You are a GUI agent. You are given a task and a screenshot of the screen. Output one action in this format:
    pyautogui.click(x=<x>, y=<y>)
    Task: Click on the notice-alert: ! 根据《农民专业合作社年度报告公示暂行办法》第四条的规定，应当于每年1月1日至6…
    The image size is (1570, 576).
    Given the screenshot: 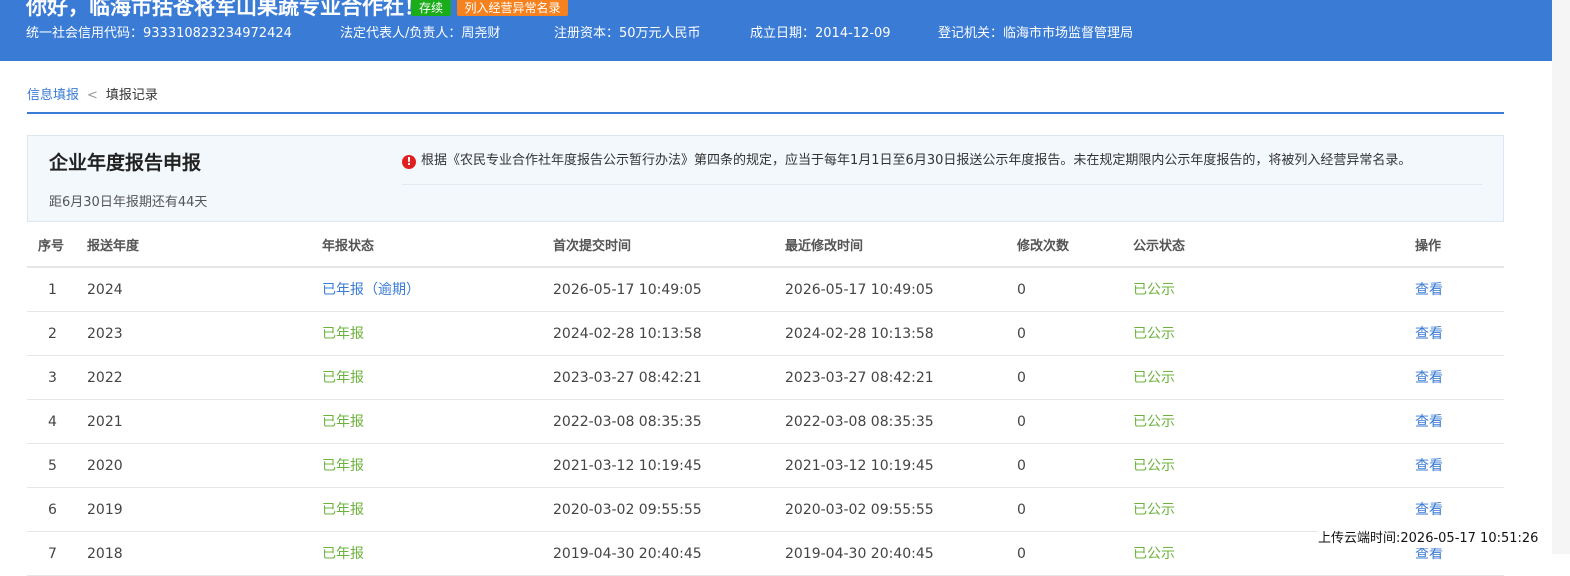 What is the action you would take?
    pyautogui.click(x=906, y=161)
    